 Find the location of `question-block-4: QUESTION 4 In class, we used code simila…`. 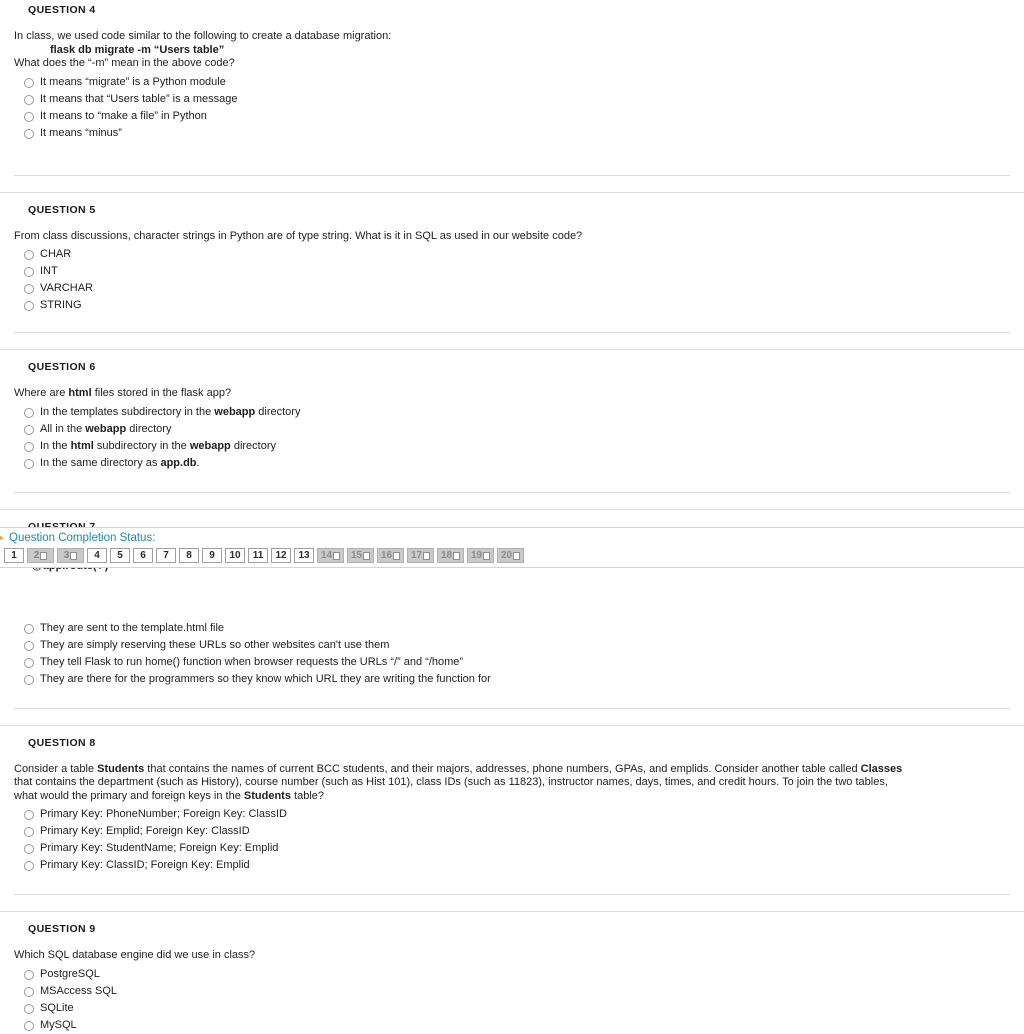

question-block-4: QUESTION 4 In class, we used code simila… is located at coordinates (512, 71).